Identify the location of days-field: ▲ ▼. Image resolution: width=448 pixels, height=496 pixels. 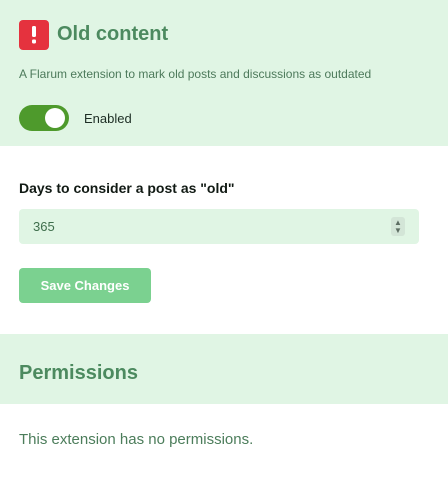
(219, 226).